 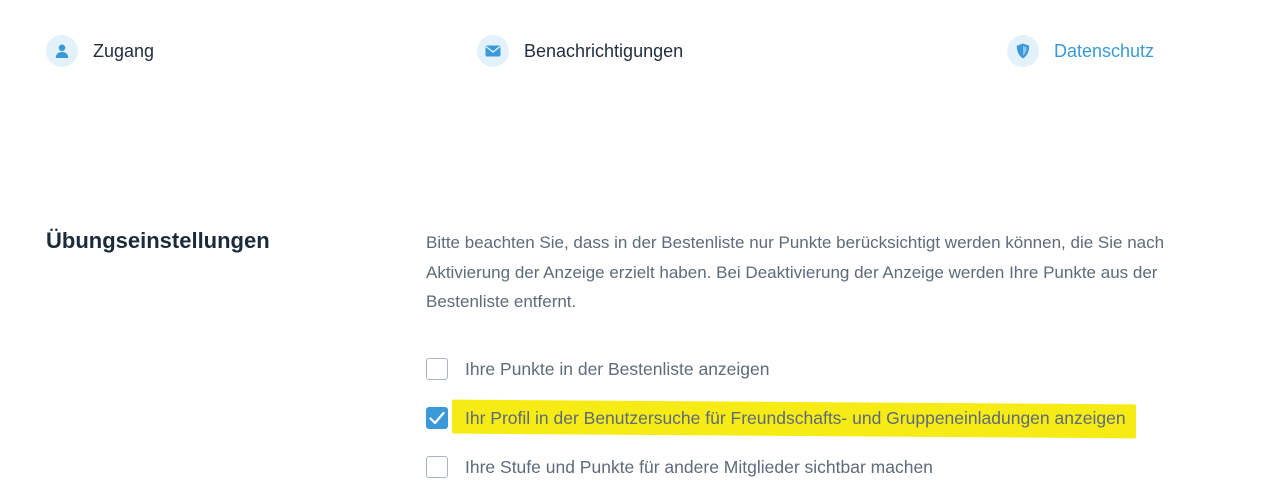 I want to click on nav-item-benachrichtigungen: Benachrichtigungen, so click(x=580, y=51).